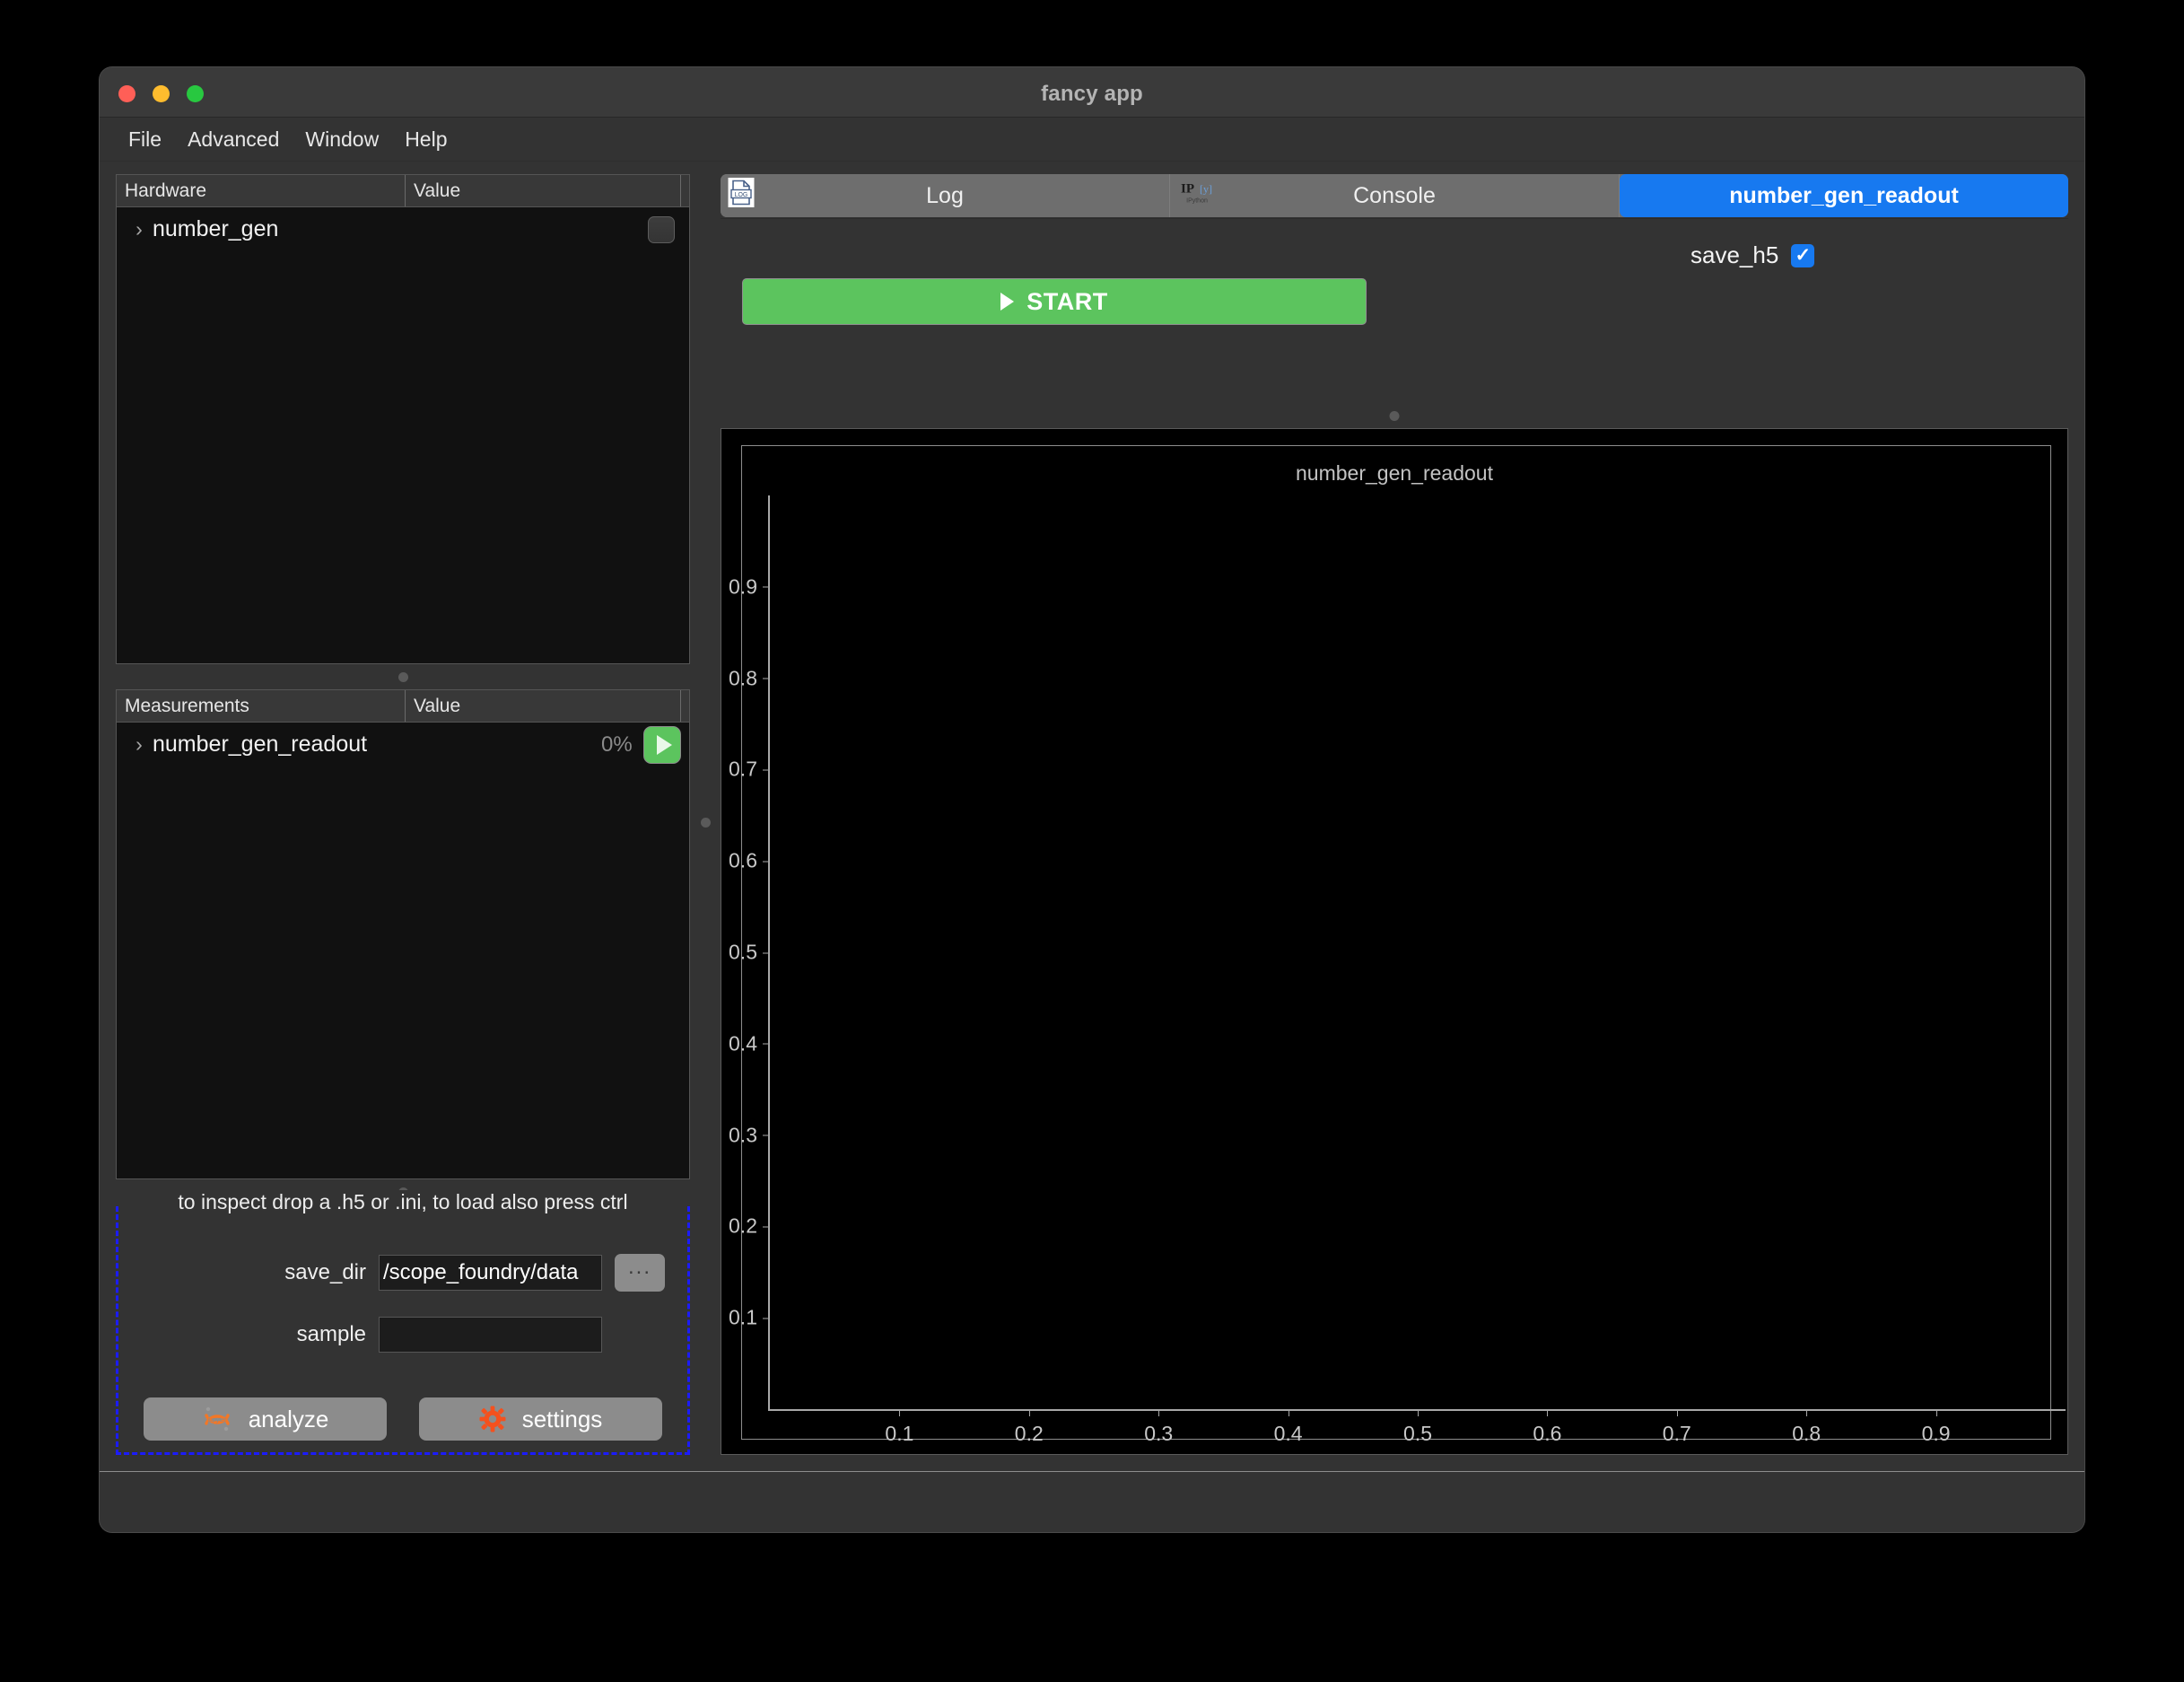 The height and width of the screenshot is (1682, 2184). What do you see at coordinates (1417, 1427) in the screenshot?
I see `x-axis-tick-label: 0.5` at bounding box center [1417, 1427].